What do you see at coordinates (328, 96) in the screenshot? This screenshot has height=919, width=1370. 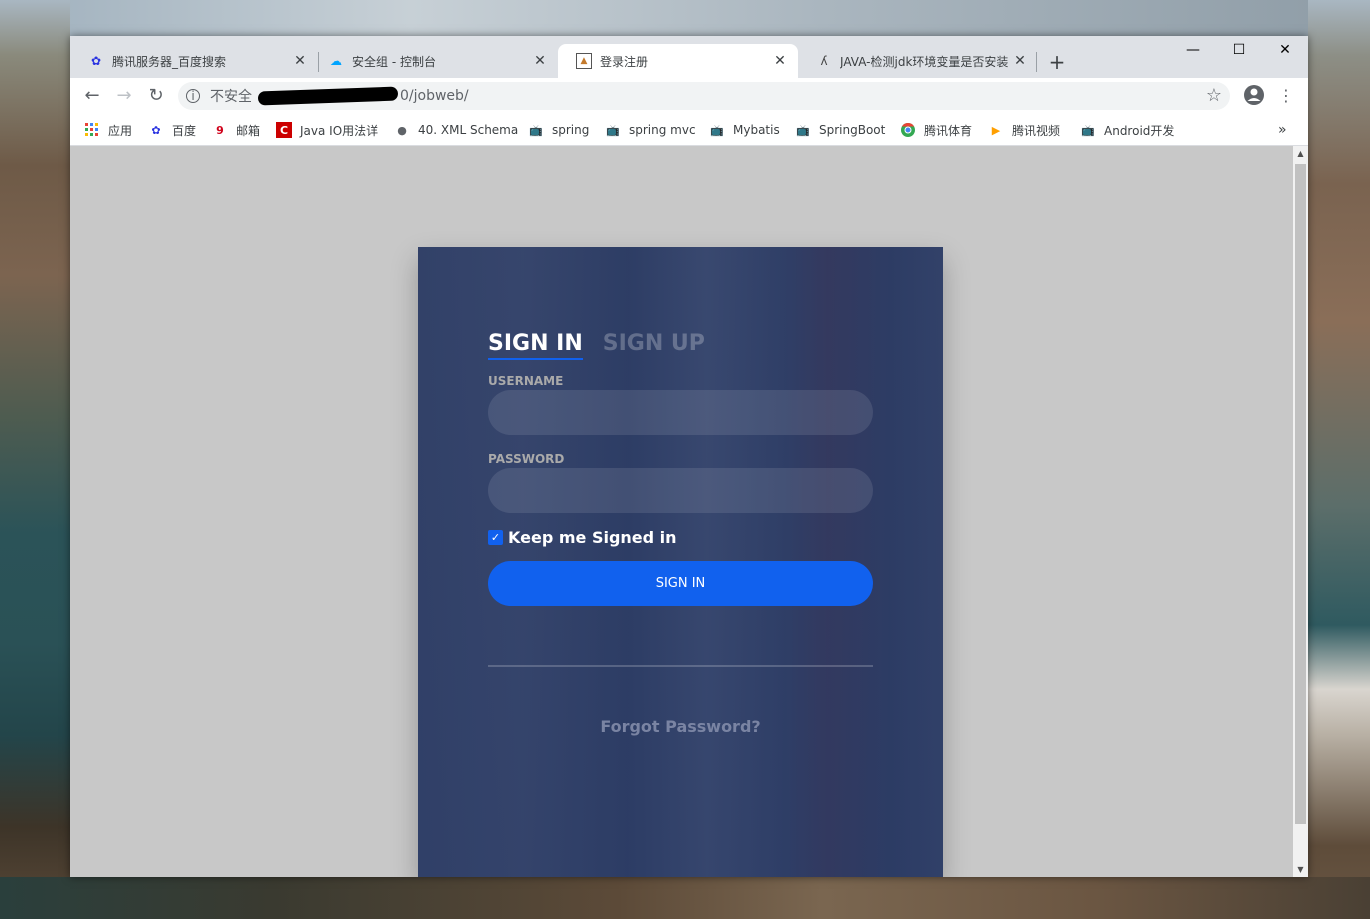 I see `redacted-host` at bounding box center [328, 96].